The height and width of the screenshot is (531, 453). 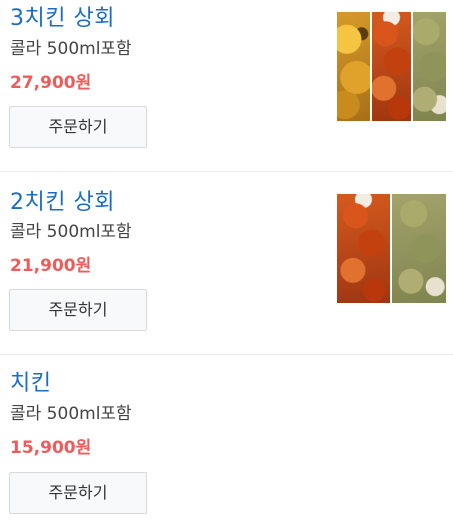 What do you see at coordinates (51, 448) in the screenshot?
I see `menu-item-price: 15,900원` at bounding box center [51, 448].